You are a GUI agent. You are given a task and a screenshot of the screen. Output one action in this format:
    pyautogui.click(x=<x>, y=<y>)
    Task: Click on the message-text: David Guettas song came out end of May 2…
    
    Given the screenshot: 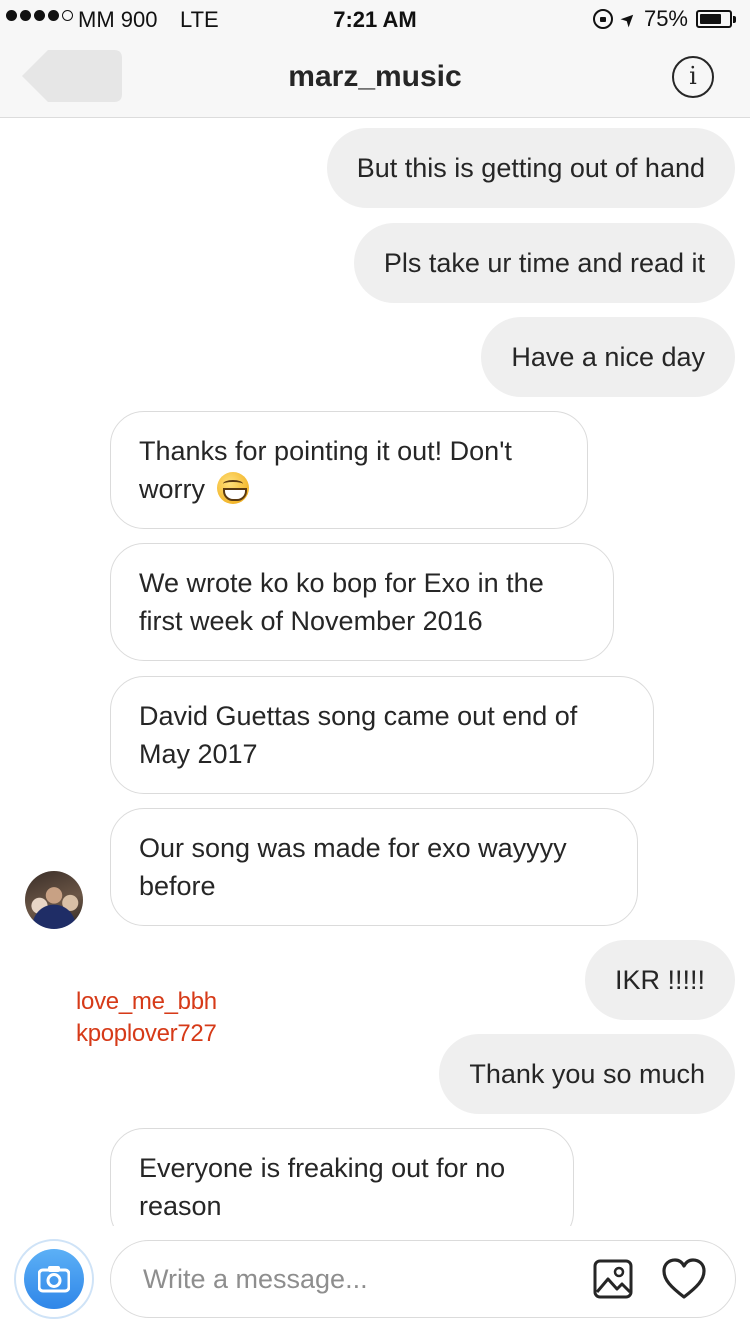 What is the action you would take?
    pyautogui.click(x=358, y=735)
    